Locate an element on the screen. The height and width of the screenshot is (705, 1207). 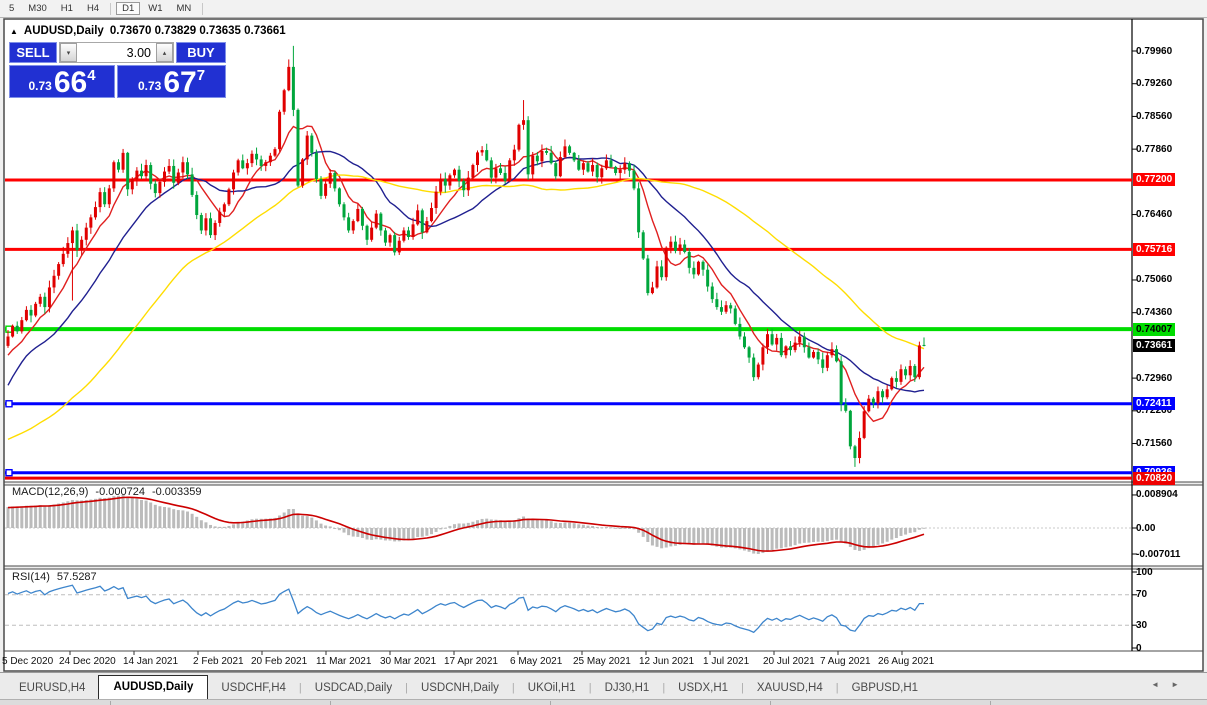
date-axis-label: 26 Aug 2021 is located at coordinates (906, 661).